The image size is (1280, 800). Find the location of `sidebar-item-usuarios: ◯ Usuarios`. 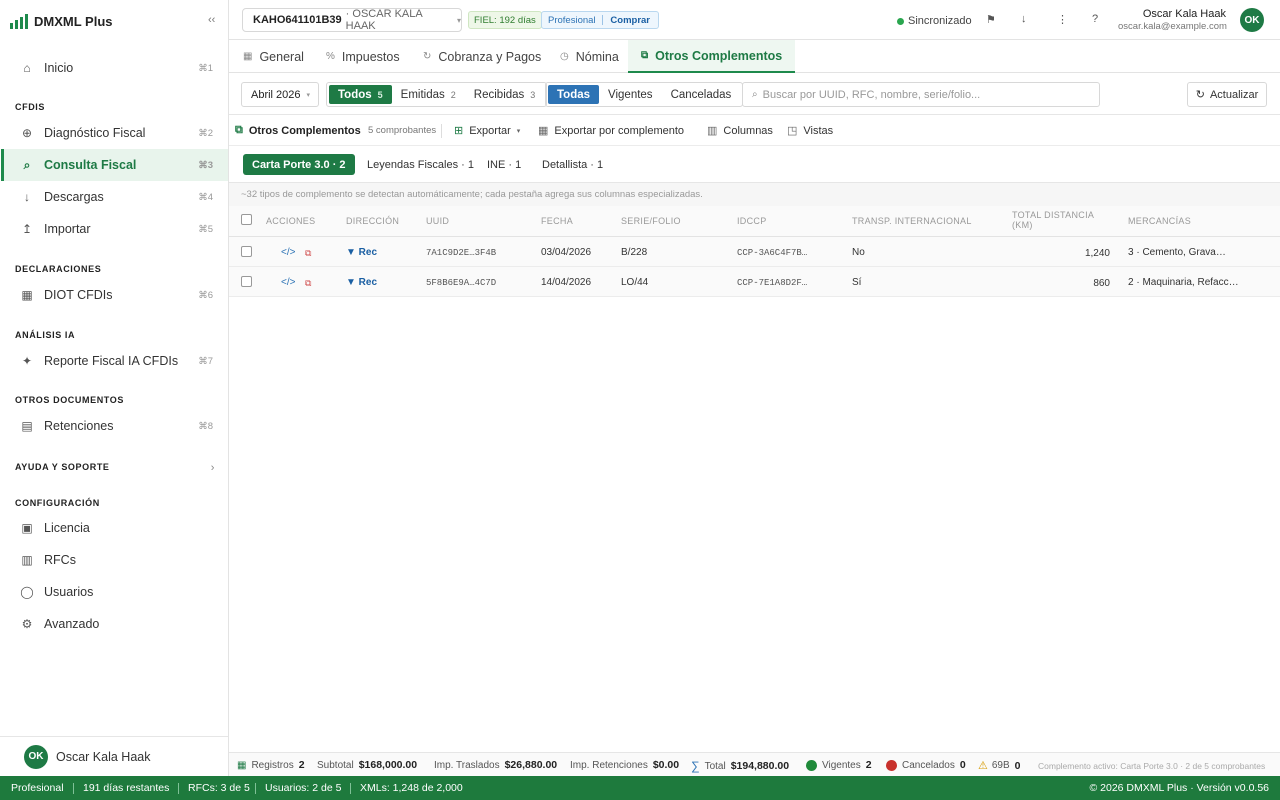

sidebar-item-usuarios: ◯ Usuarios is located at coordinates (114, 592).